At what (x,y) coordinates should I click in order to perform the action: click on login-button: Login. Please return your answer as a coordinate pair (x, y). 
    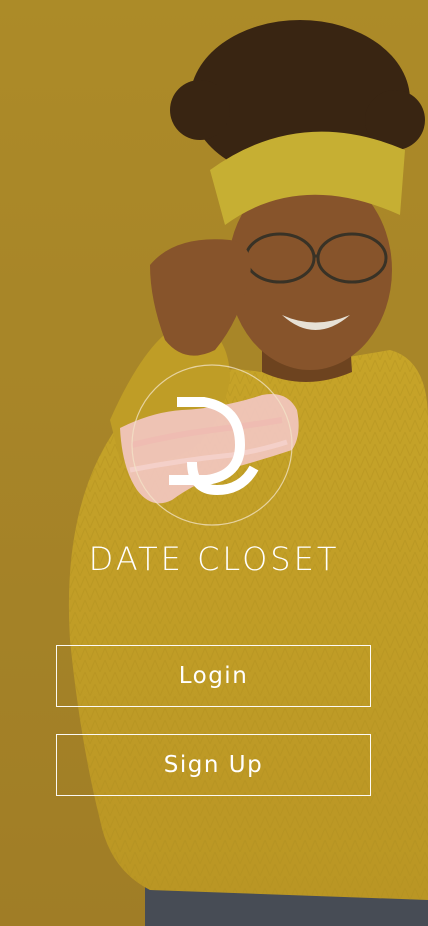
    Looking at the image, I should click on (213, 676).